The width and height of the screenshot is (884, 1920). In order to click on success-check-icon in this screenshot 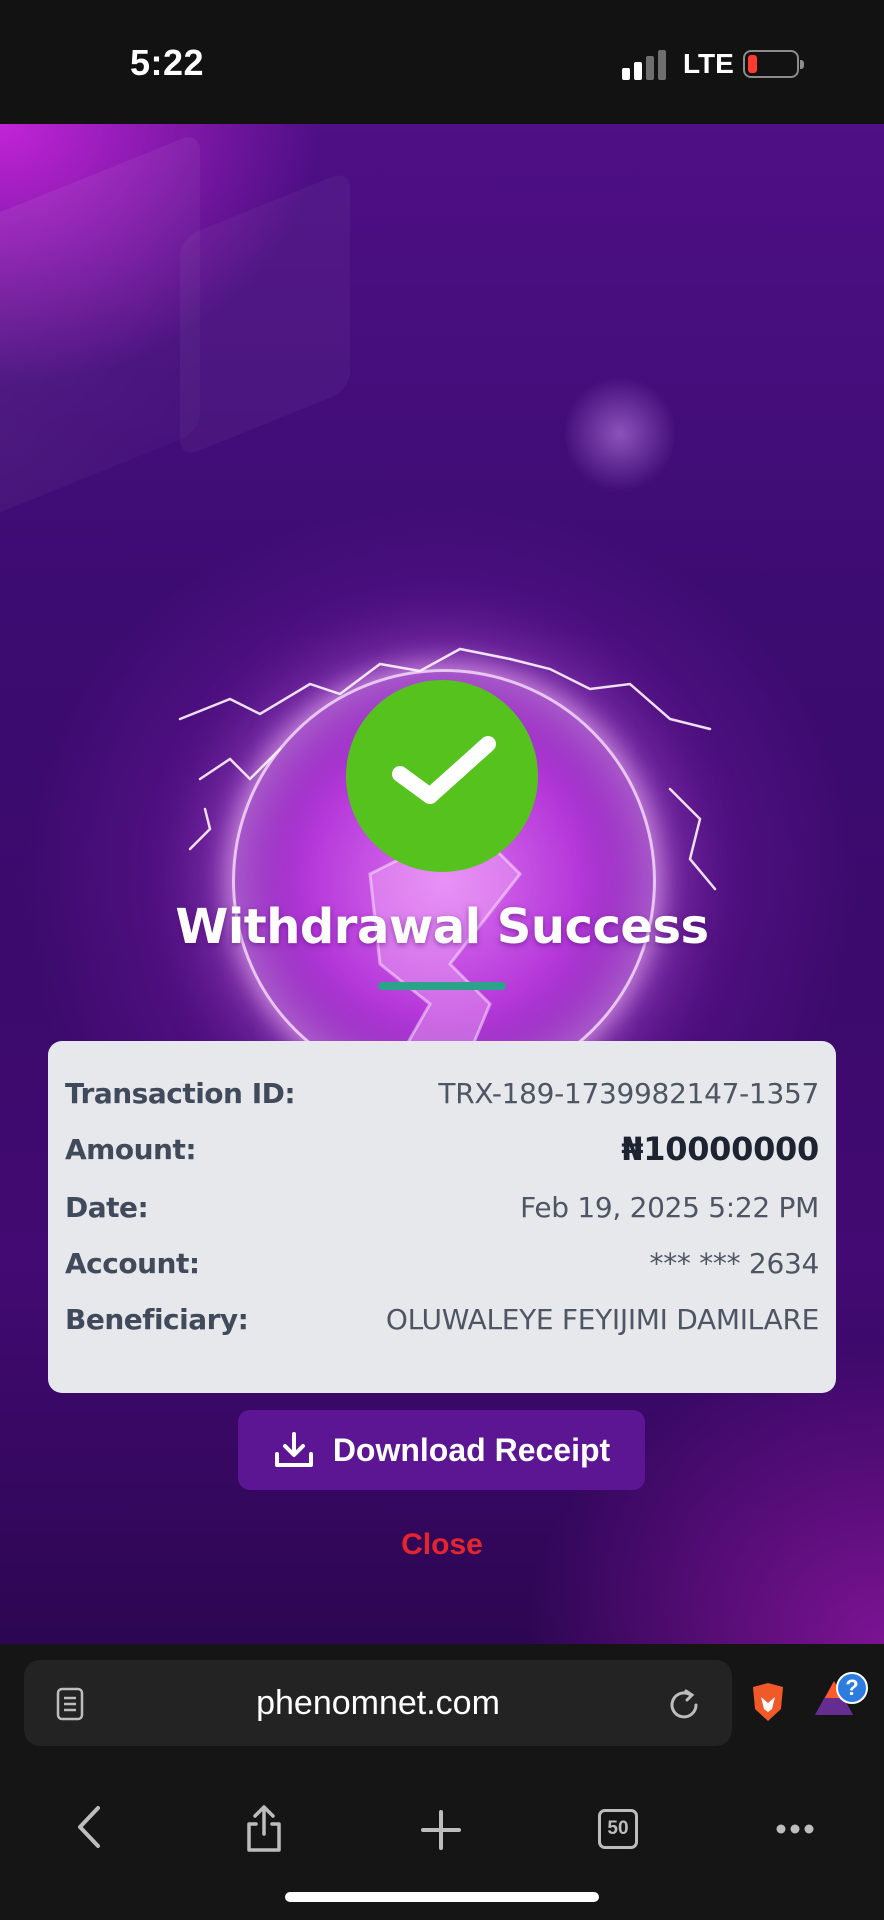, I will do `click(442, 776)`.